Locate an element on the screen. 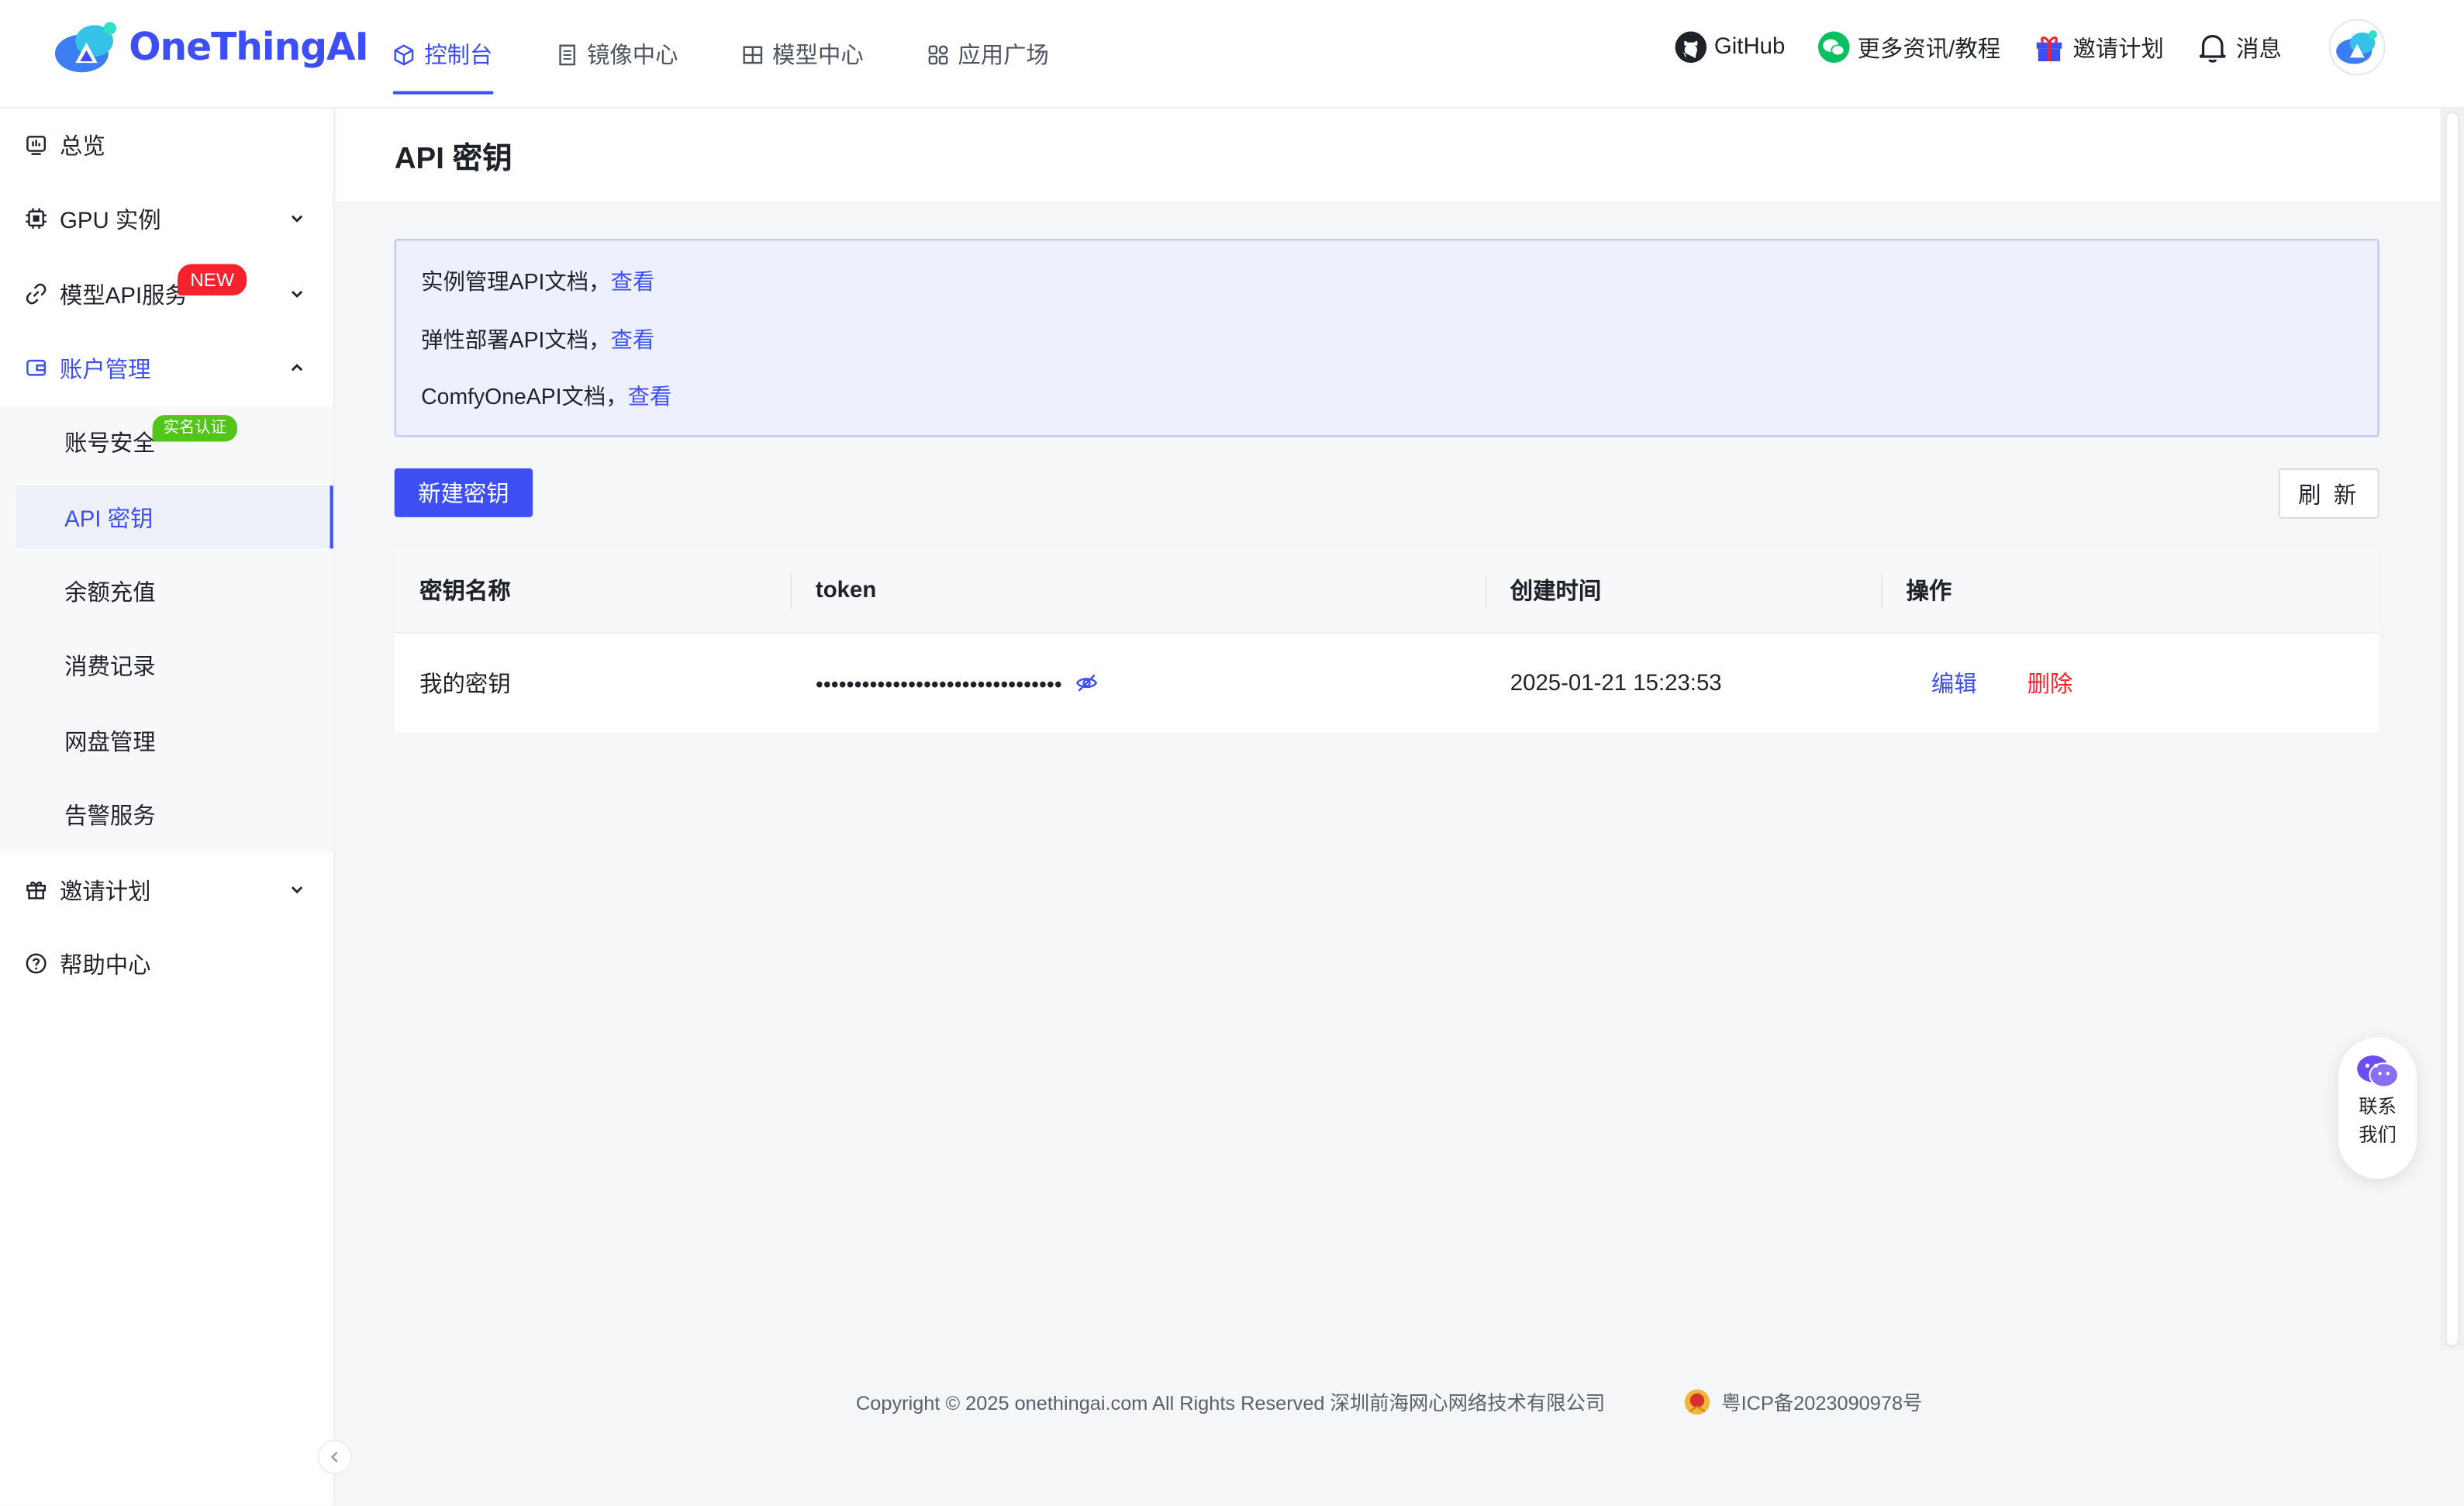 This screenshot has height=1506, width=2464. info-line-comfy: ComfyOneAPI文档，查看 is located at coordinates (1387, 405).